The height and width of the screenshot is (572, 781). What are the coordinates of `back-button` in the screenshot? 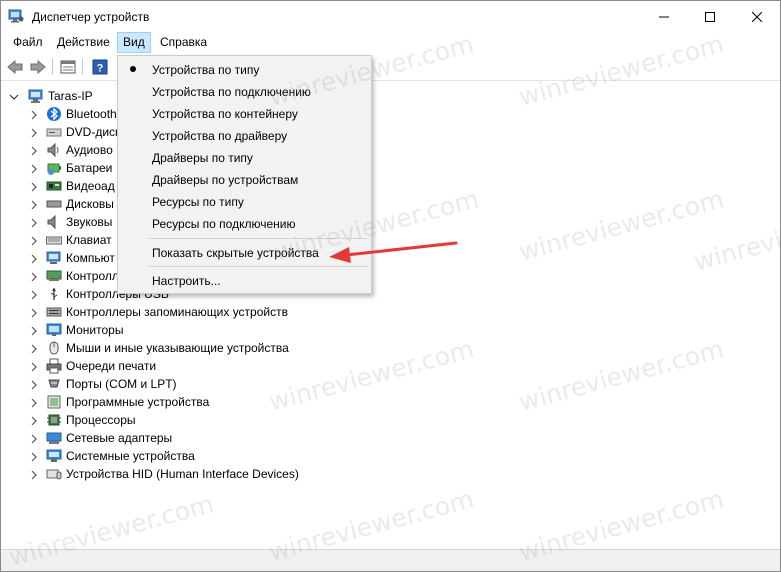 It's located at (15, 67).